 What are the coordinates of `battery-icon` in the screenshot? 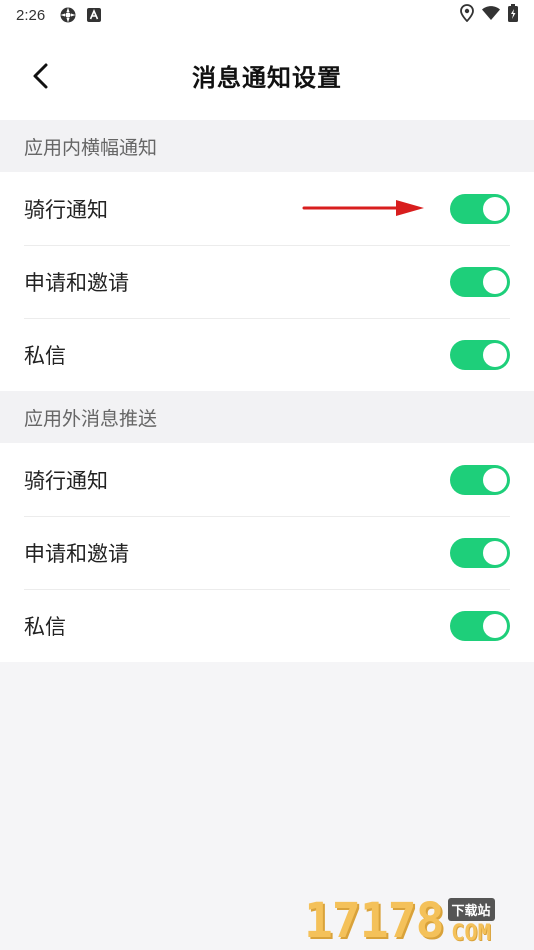 It's located at (513, 15).